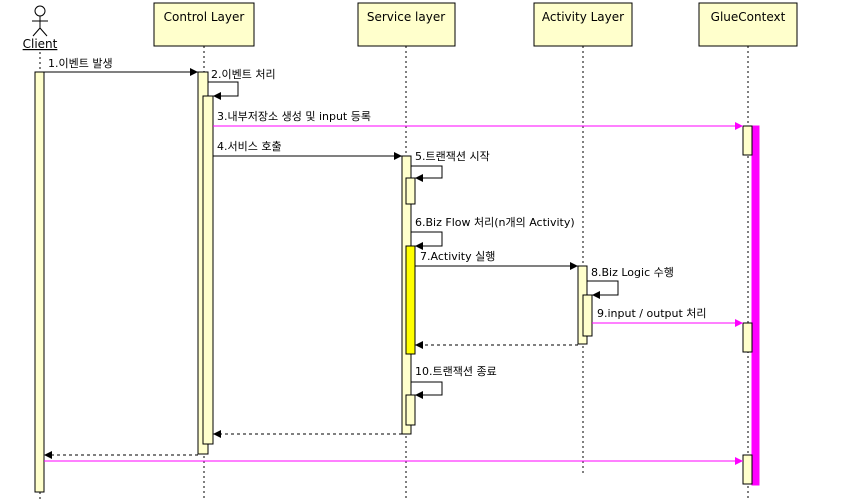 The height and width of the screenshot is (500, 843). What do you see at coordinates (249, 146) in the screenshot?
I see `message-label: 4.서비스 호출` at bounding box center [249, 146].